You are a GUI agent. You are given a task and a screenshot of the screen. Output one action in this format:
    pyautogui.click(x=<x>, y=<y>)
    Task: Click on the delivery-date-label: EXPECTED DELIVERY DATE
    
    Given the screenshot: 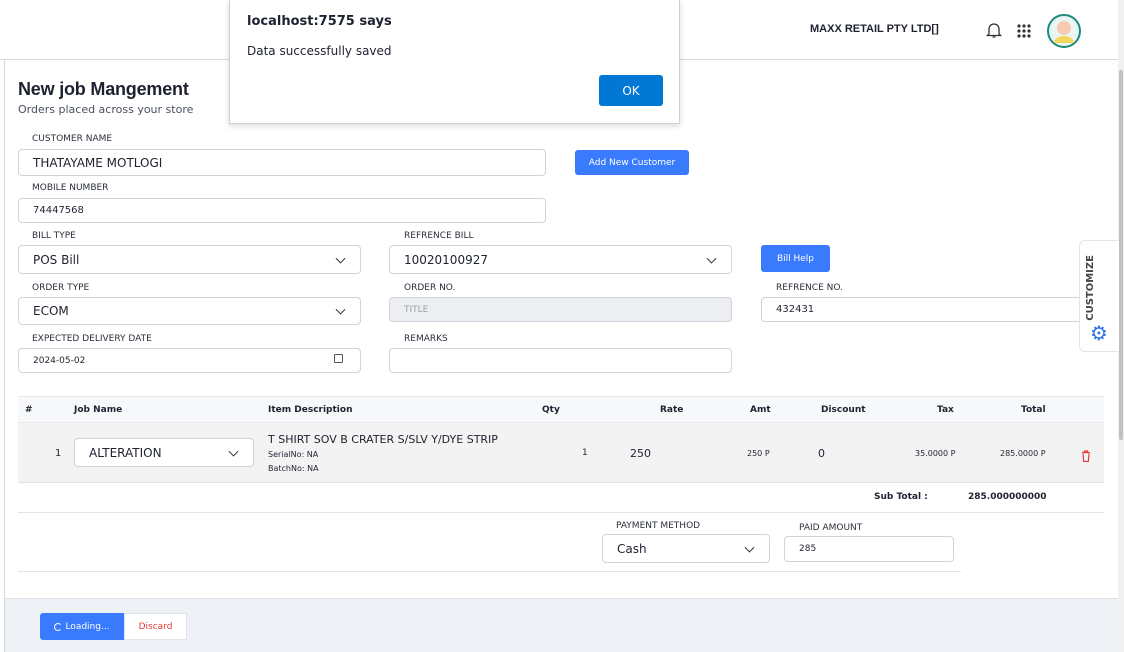 What is the action you would take?
    pyautogui.click(x=92, y=339)
    